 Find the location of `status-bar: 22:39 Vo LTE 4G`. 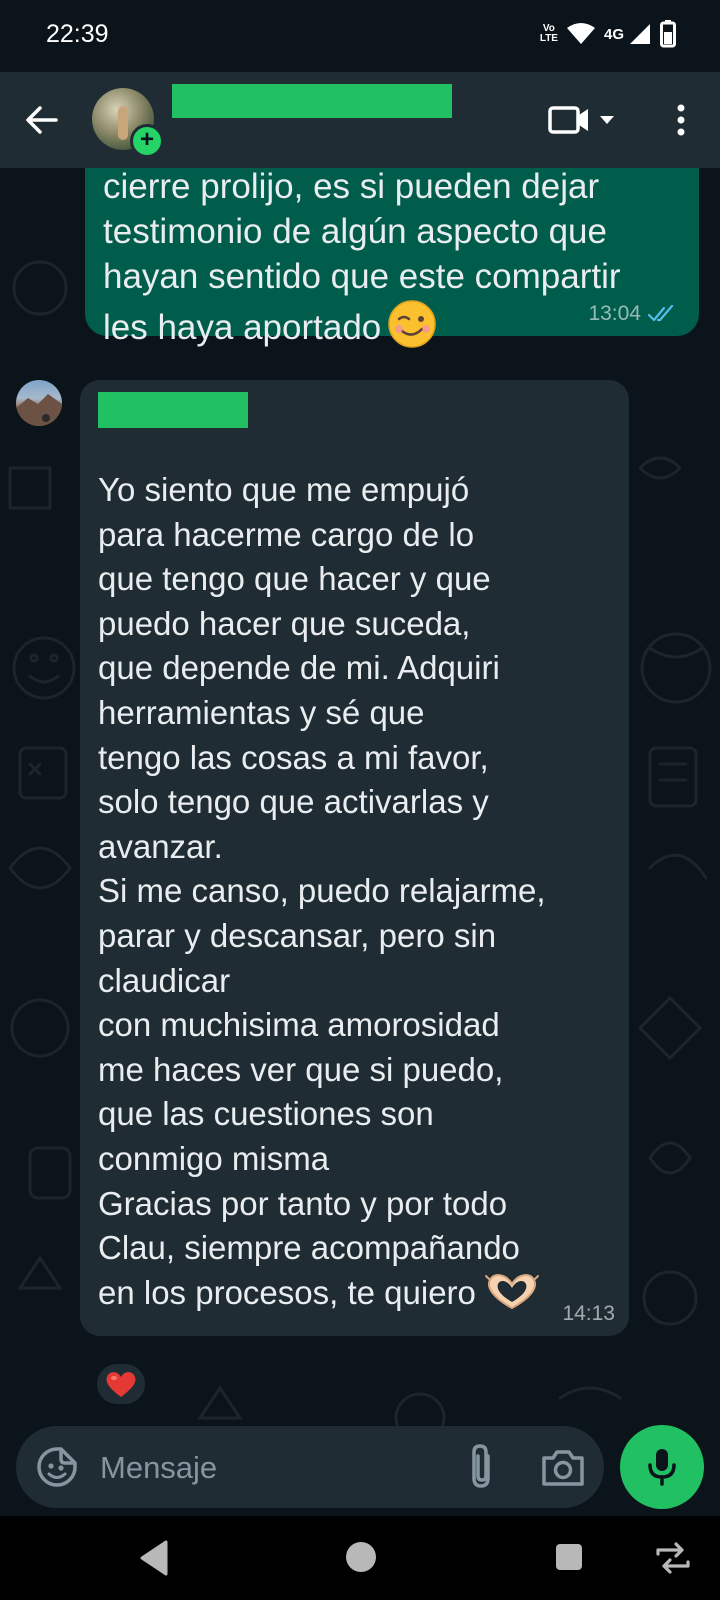

status-bar: 22:39 Vo LTE 4G is located at coordinates (360, 36).